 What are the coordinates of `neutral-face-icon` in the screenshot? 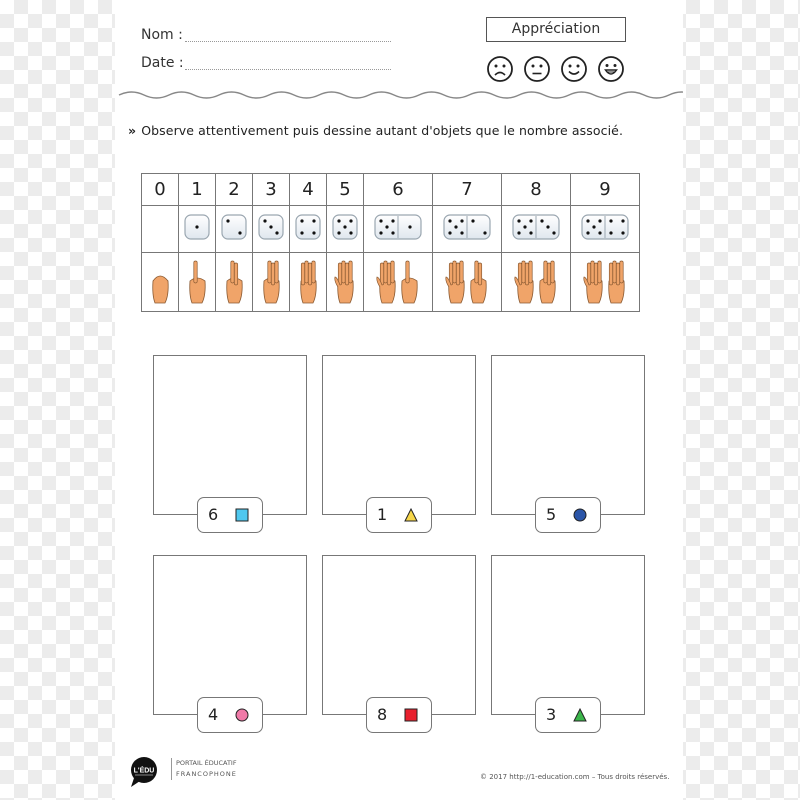 It's located at (537, 69).